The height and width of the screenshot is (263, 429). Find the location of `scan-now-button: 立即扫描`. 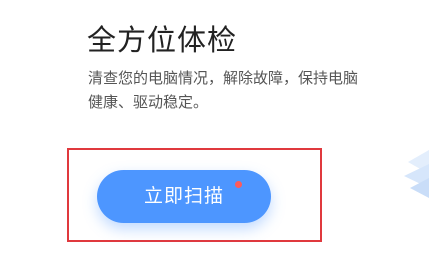

scan-now-button: 立即扫描 is located at coordinates (184, 196).